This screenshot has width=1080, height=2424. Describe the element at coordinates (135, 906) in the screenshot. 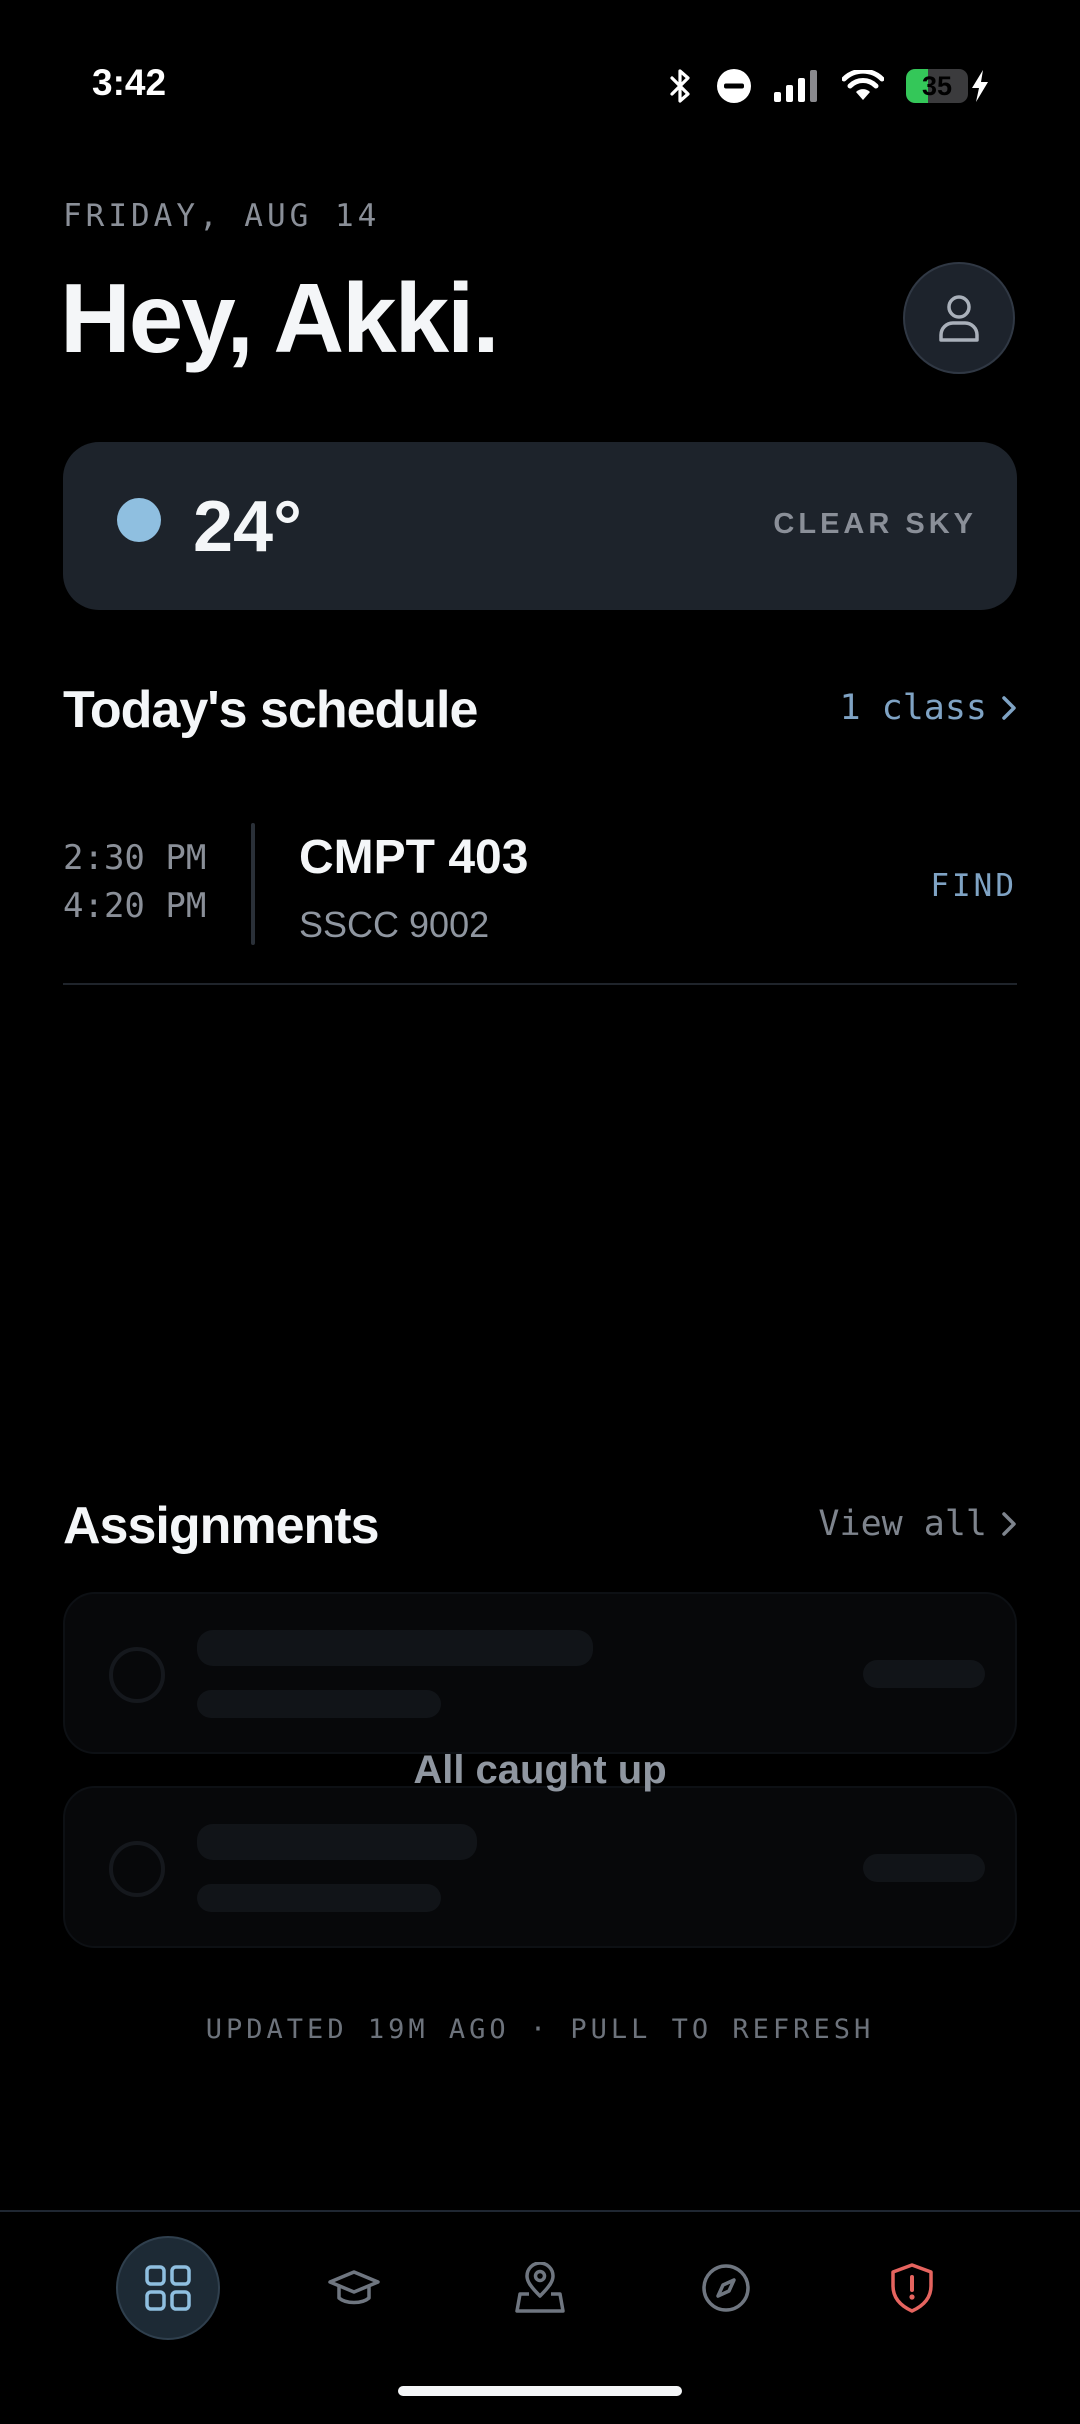

I see `class-end-time: 4:20 PM` at that location.